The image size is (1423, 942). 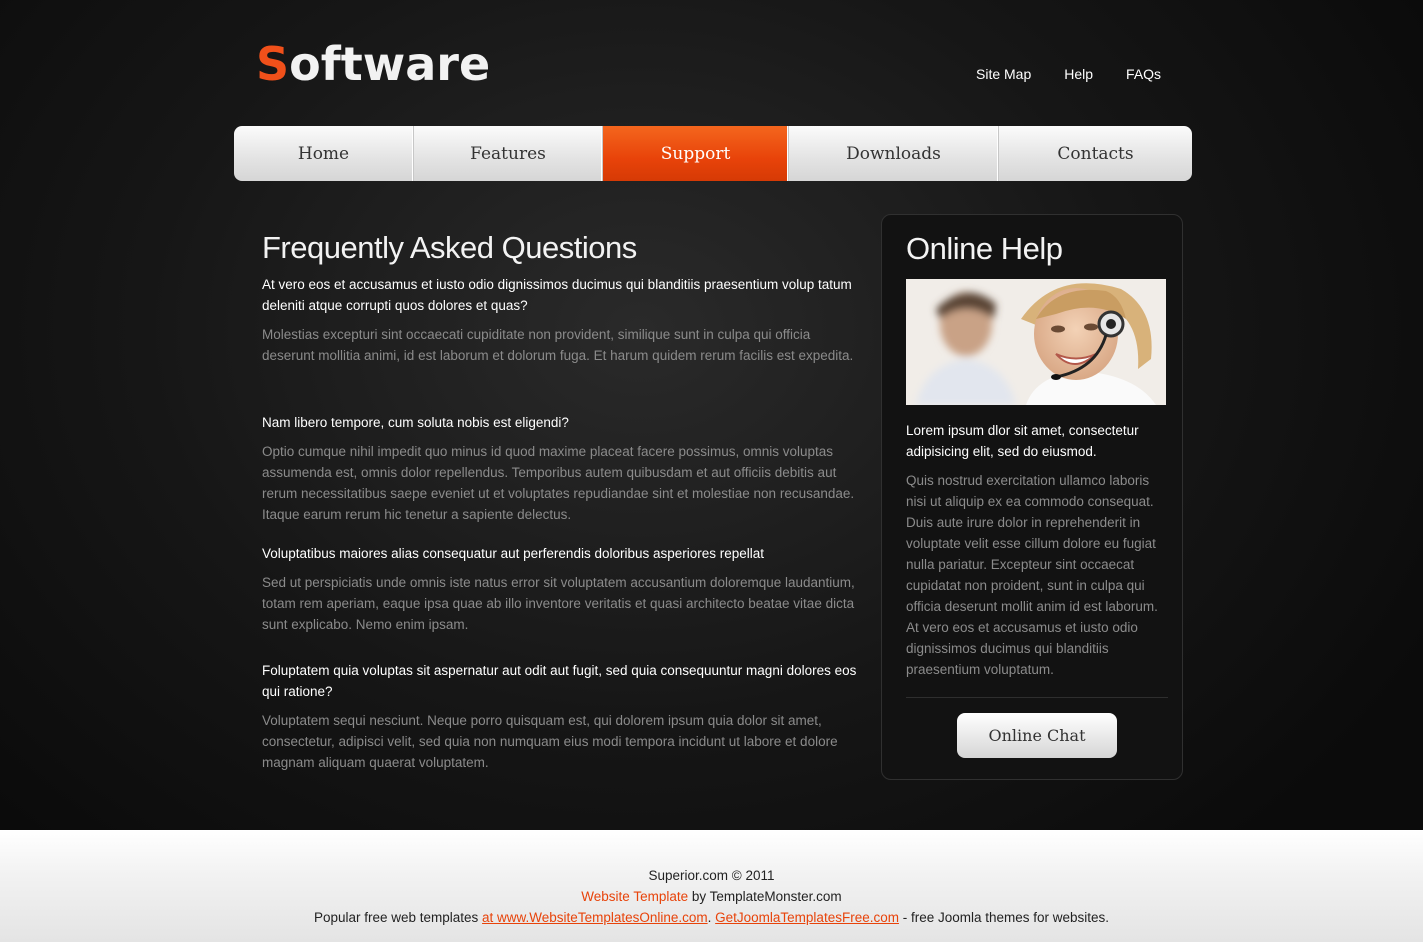 What do you see at coordinates (1143, 74) in the screenshot?
I see `faqs-link: FAQs` at bounding box center [1143, 74].